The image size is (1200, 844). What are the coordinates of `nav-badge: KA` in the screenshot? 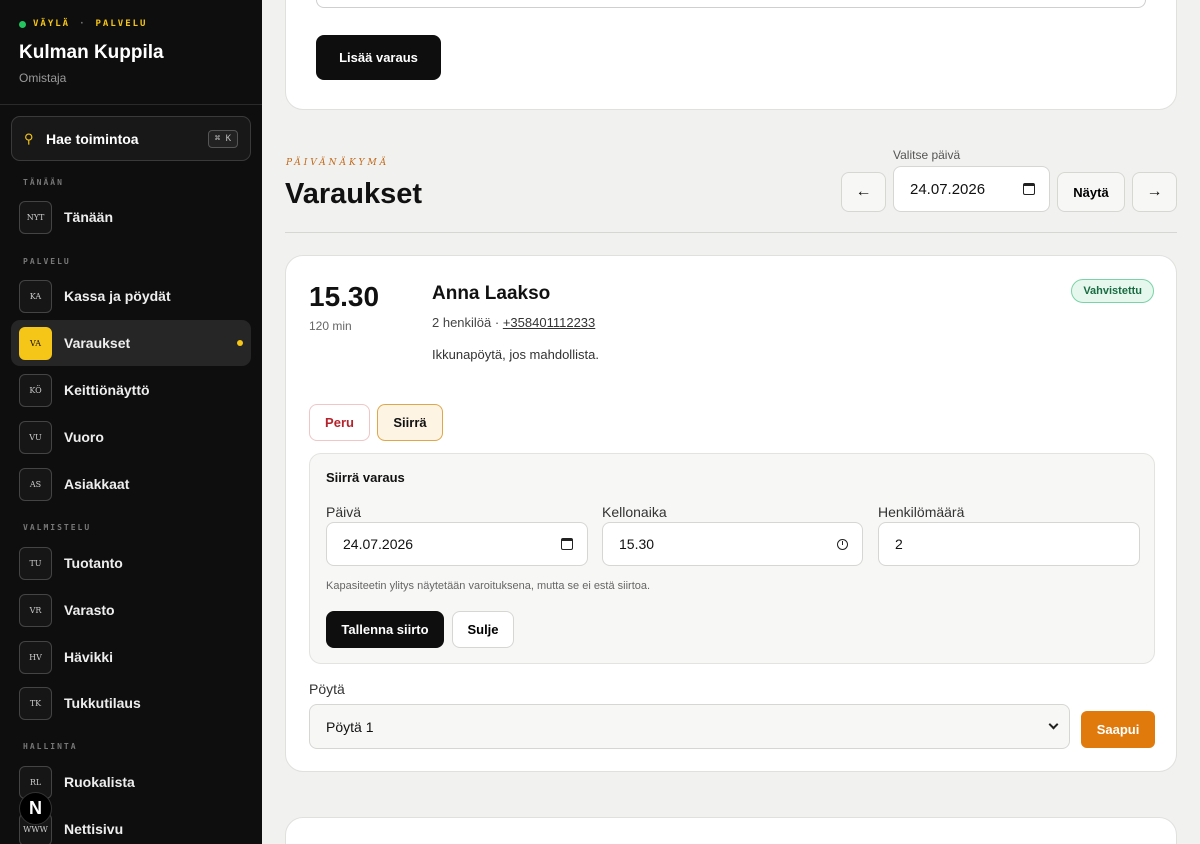 It's located at (35, 296).